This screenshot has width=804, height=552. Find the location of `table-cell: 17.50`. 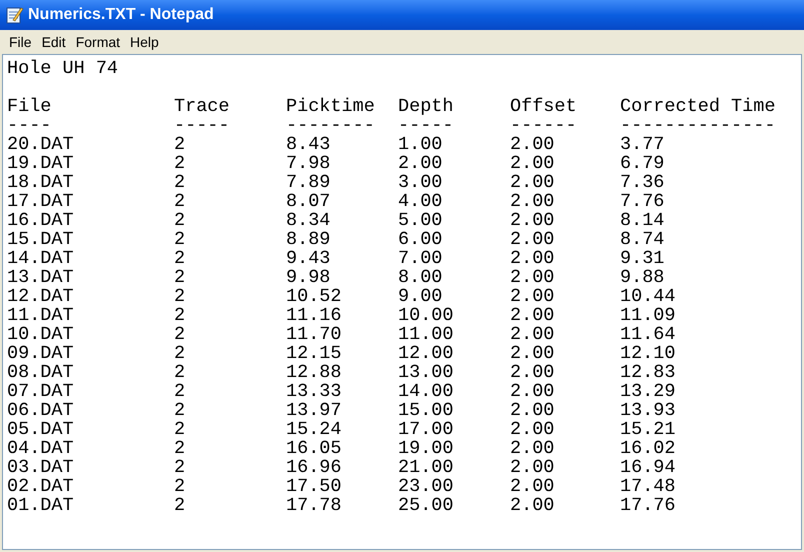

table-cell: 17.50 is located at coordinates (314, 486).